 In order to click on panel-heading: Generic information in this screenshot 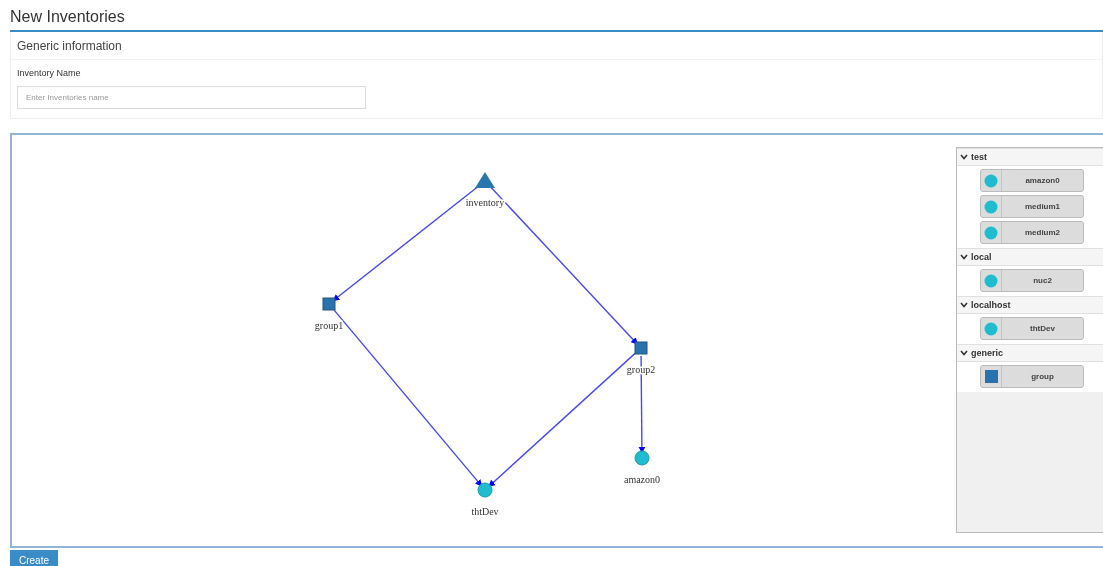, I will do `click(69, 46)`.